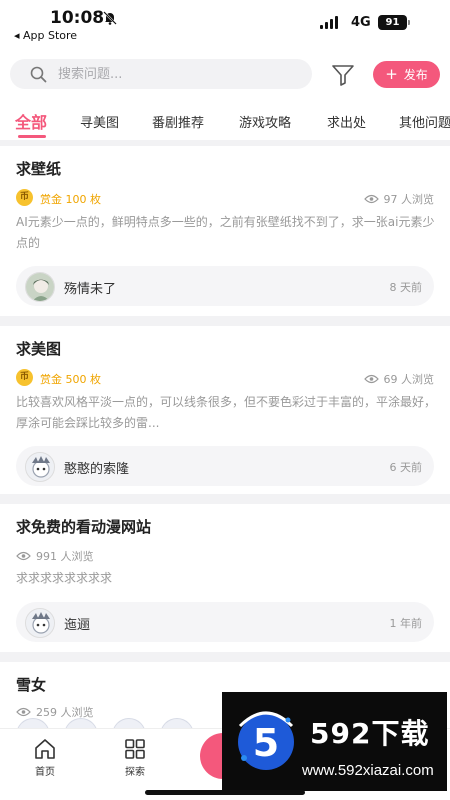 The width and height of the screenshot is (450, 800). Describe the element at coordinates (225, 23) in the screenshot. I see `status-bar: 10:08 ◂ App Store 4G 91` at that location.